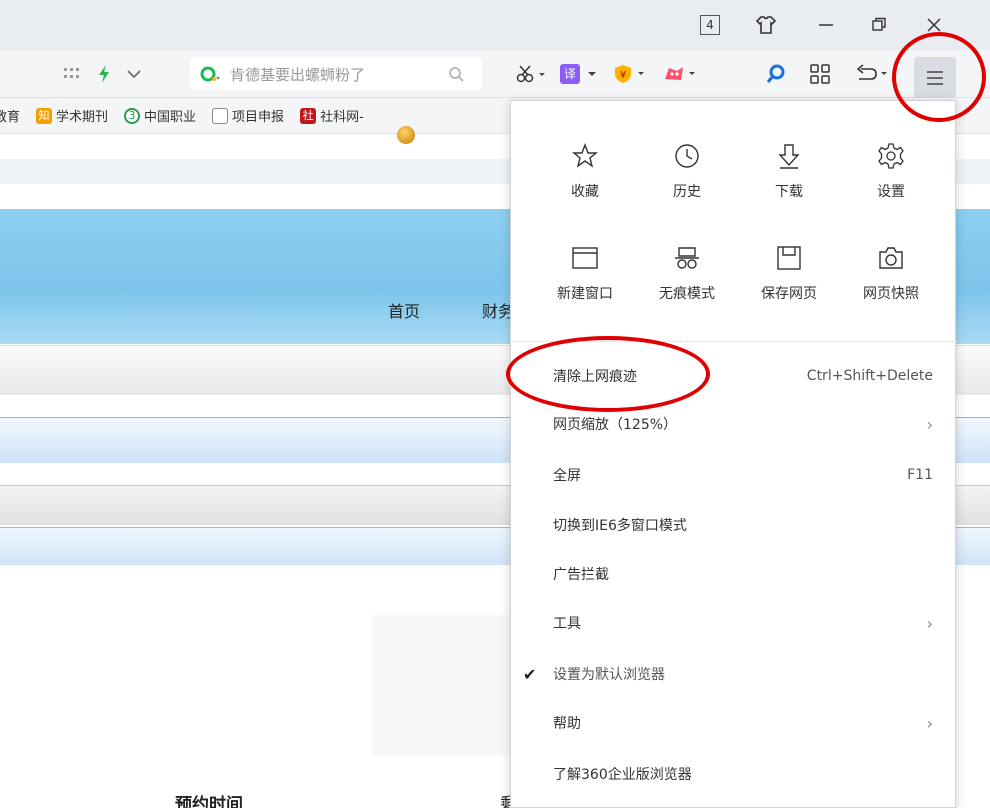  I want to click on find-icon, so click(776, 74).